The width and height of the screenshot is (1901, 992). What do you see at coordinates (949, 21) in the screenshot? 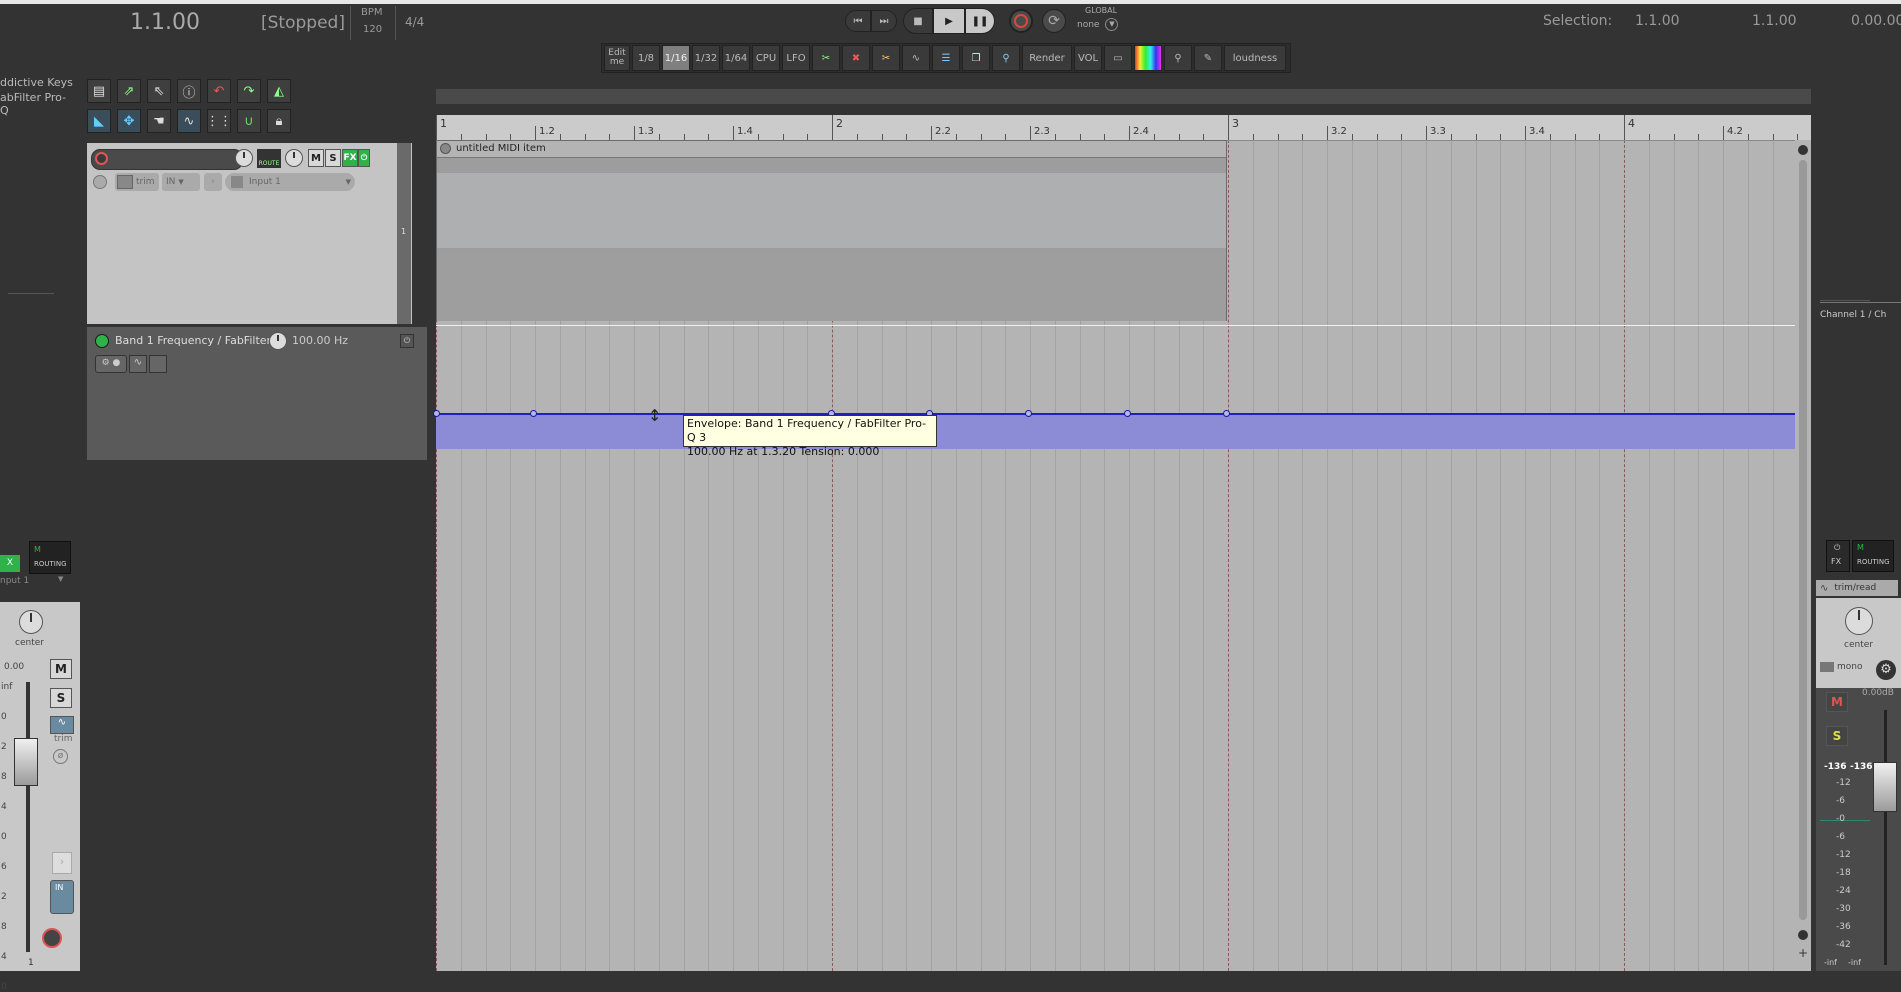
I see `play-button: ▶` at bounding box center [949, 21].